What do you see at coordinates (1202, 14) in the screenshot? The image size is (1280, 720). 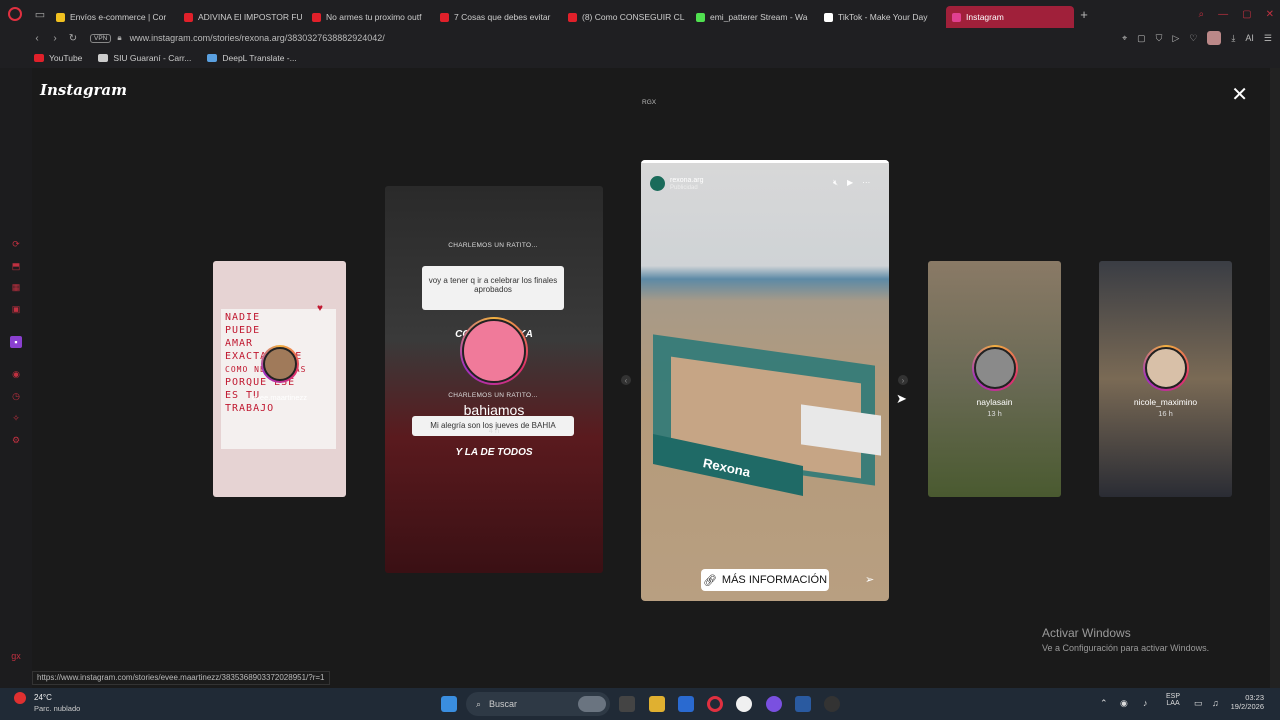 I see `search-tabs-icon: ⌕` at bounding box center [1202, 14].